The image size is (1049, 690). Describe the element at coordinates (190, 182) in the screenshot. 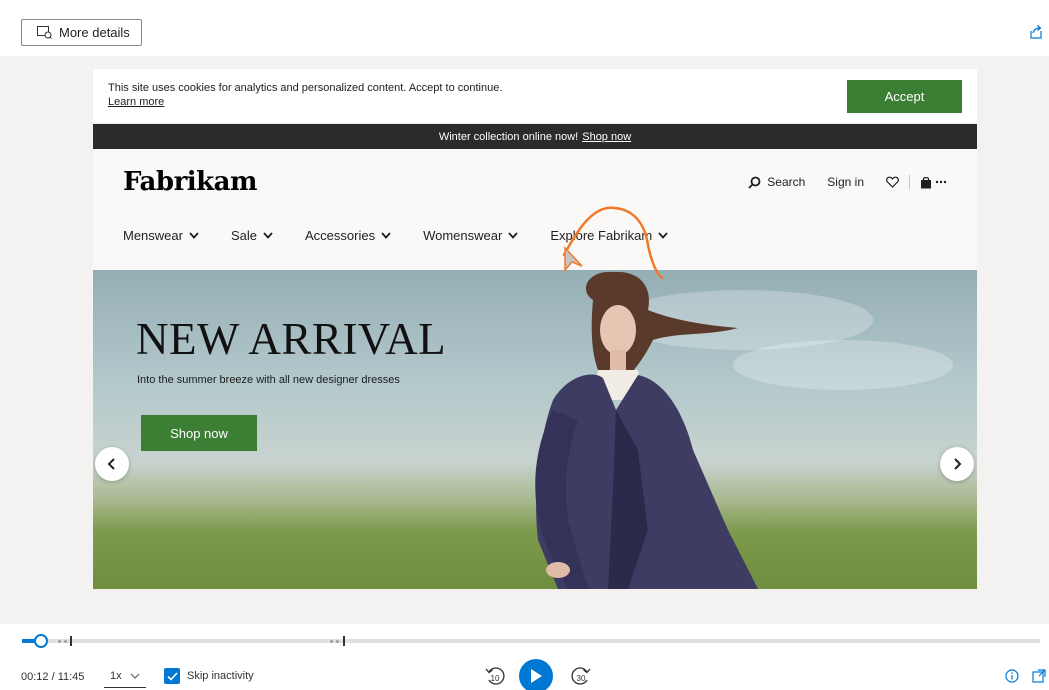

I see `site-logo: Fabrikam` at that location.